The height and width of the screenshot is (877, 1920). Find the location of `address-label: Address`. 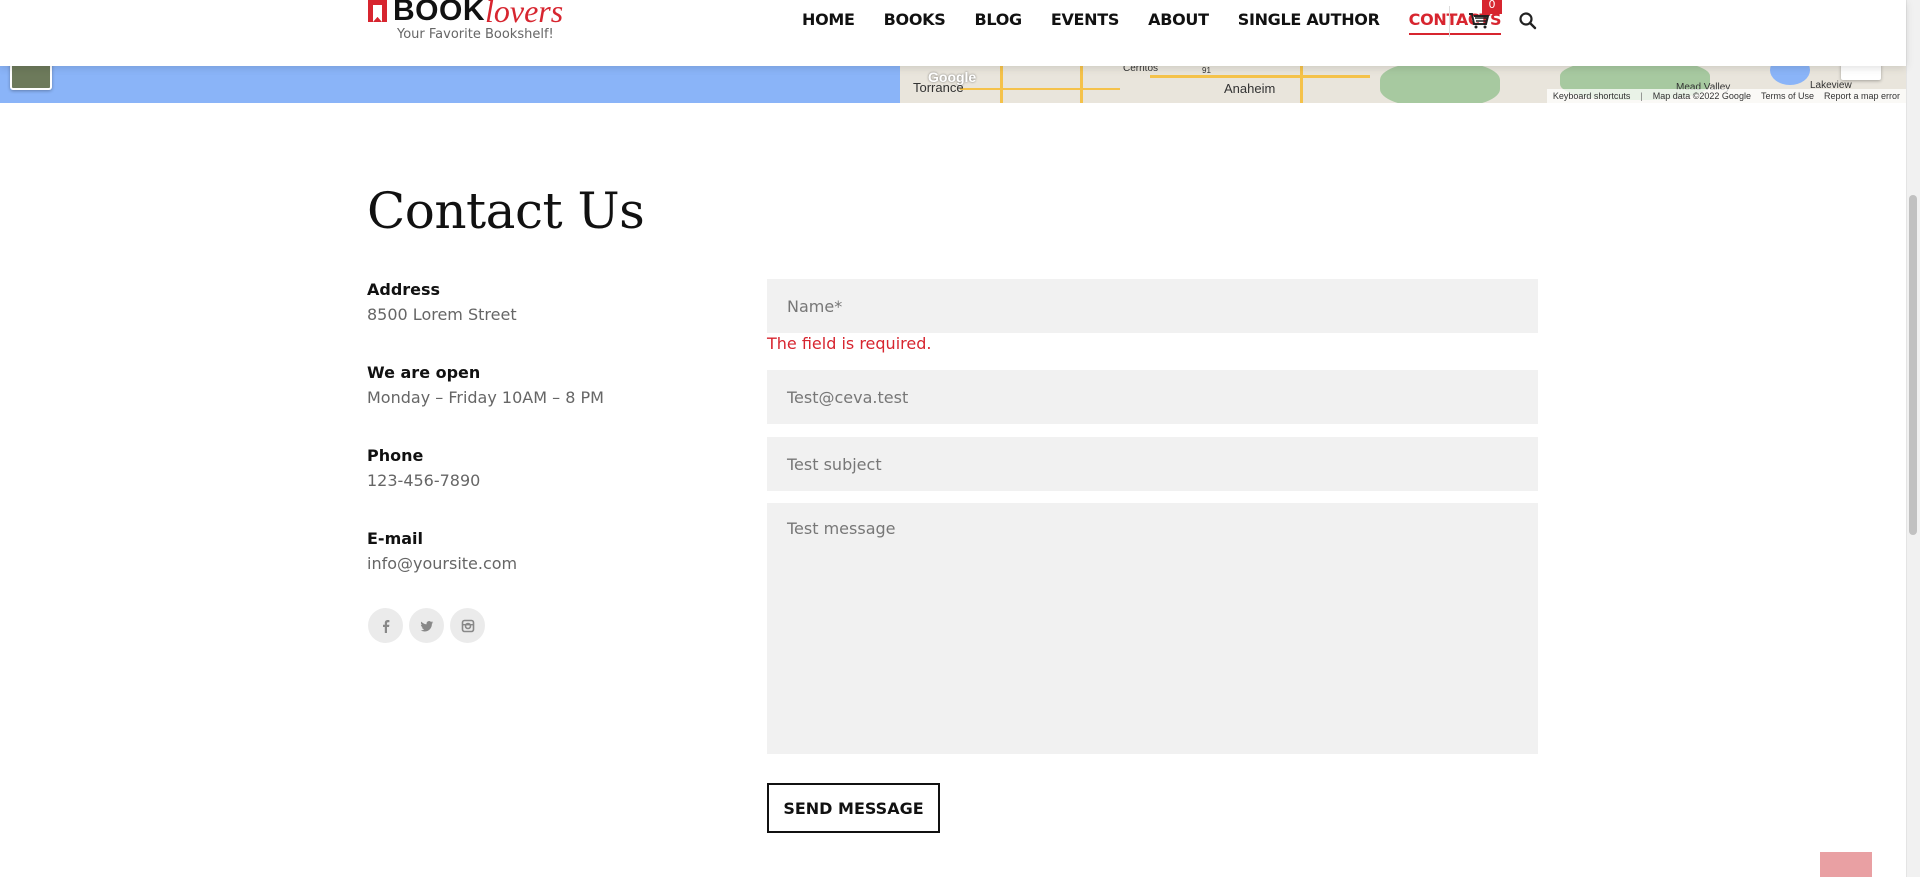

address-label: Address is located at coordinates (404, 289).